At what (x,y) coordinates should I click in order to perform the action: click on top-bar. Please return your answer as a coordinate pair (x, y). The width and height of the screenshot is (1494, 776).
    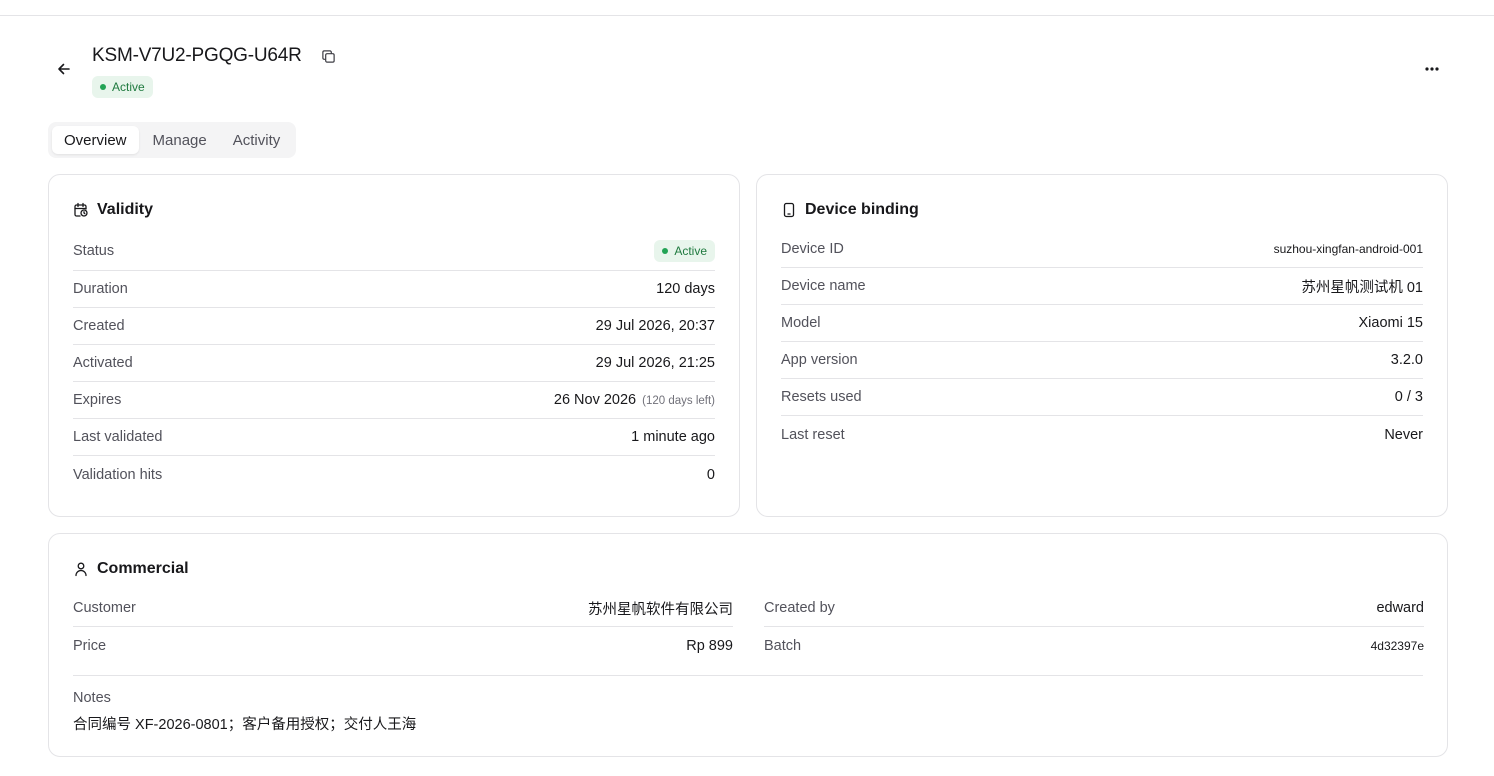
    Looking at the image, I should click on (747, 8).